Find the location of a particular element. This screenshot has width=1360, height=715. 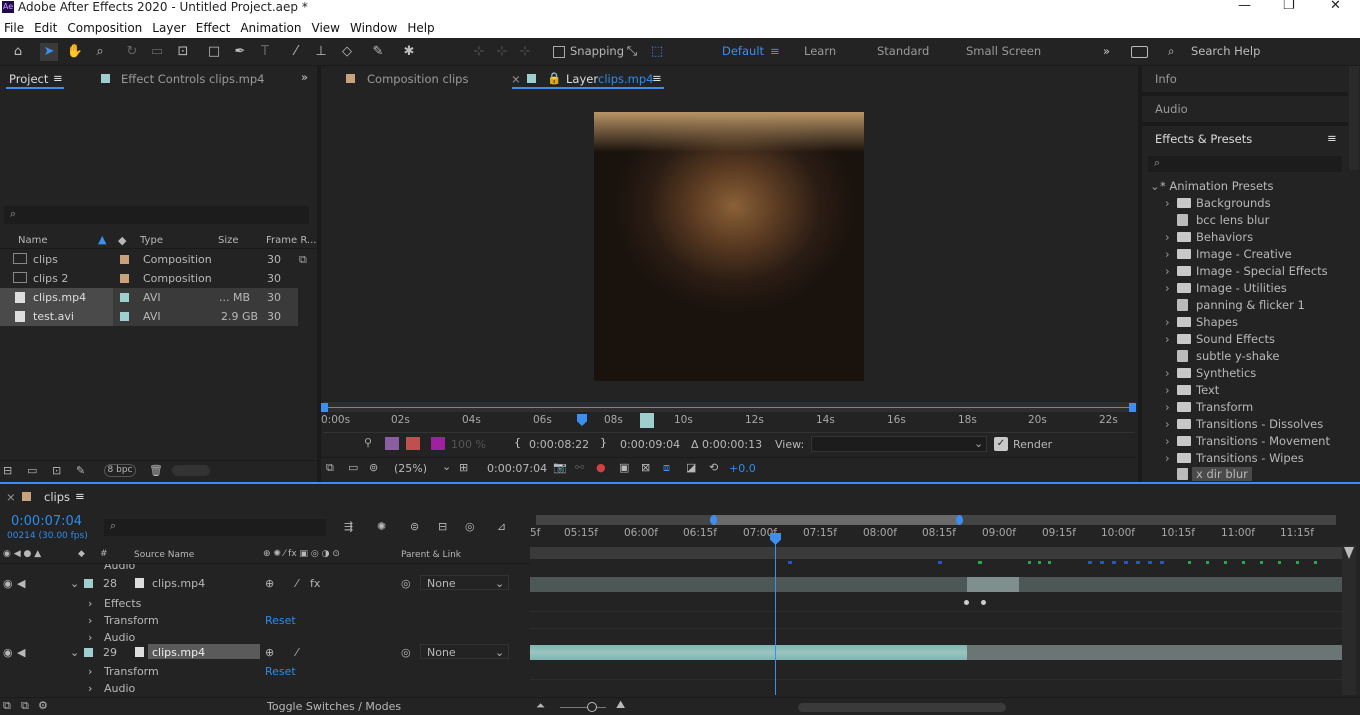

number-column-icon: # is located at coordinates (104, 554).